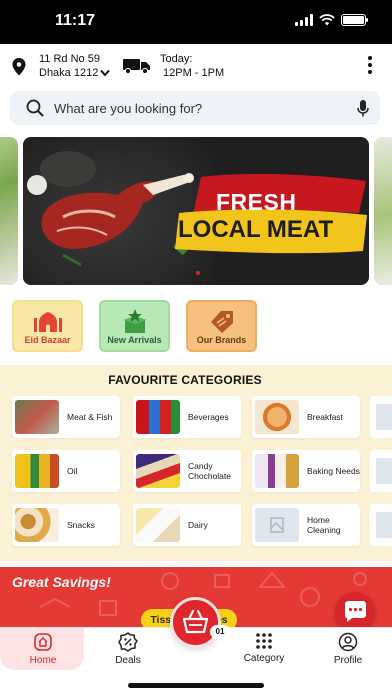  Describe the element at coordinates (136, 66) in the screenshot. I see `delivery-truck-icon` at that location.